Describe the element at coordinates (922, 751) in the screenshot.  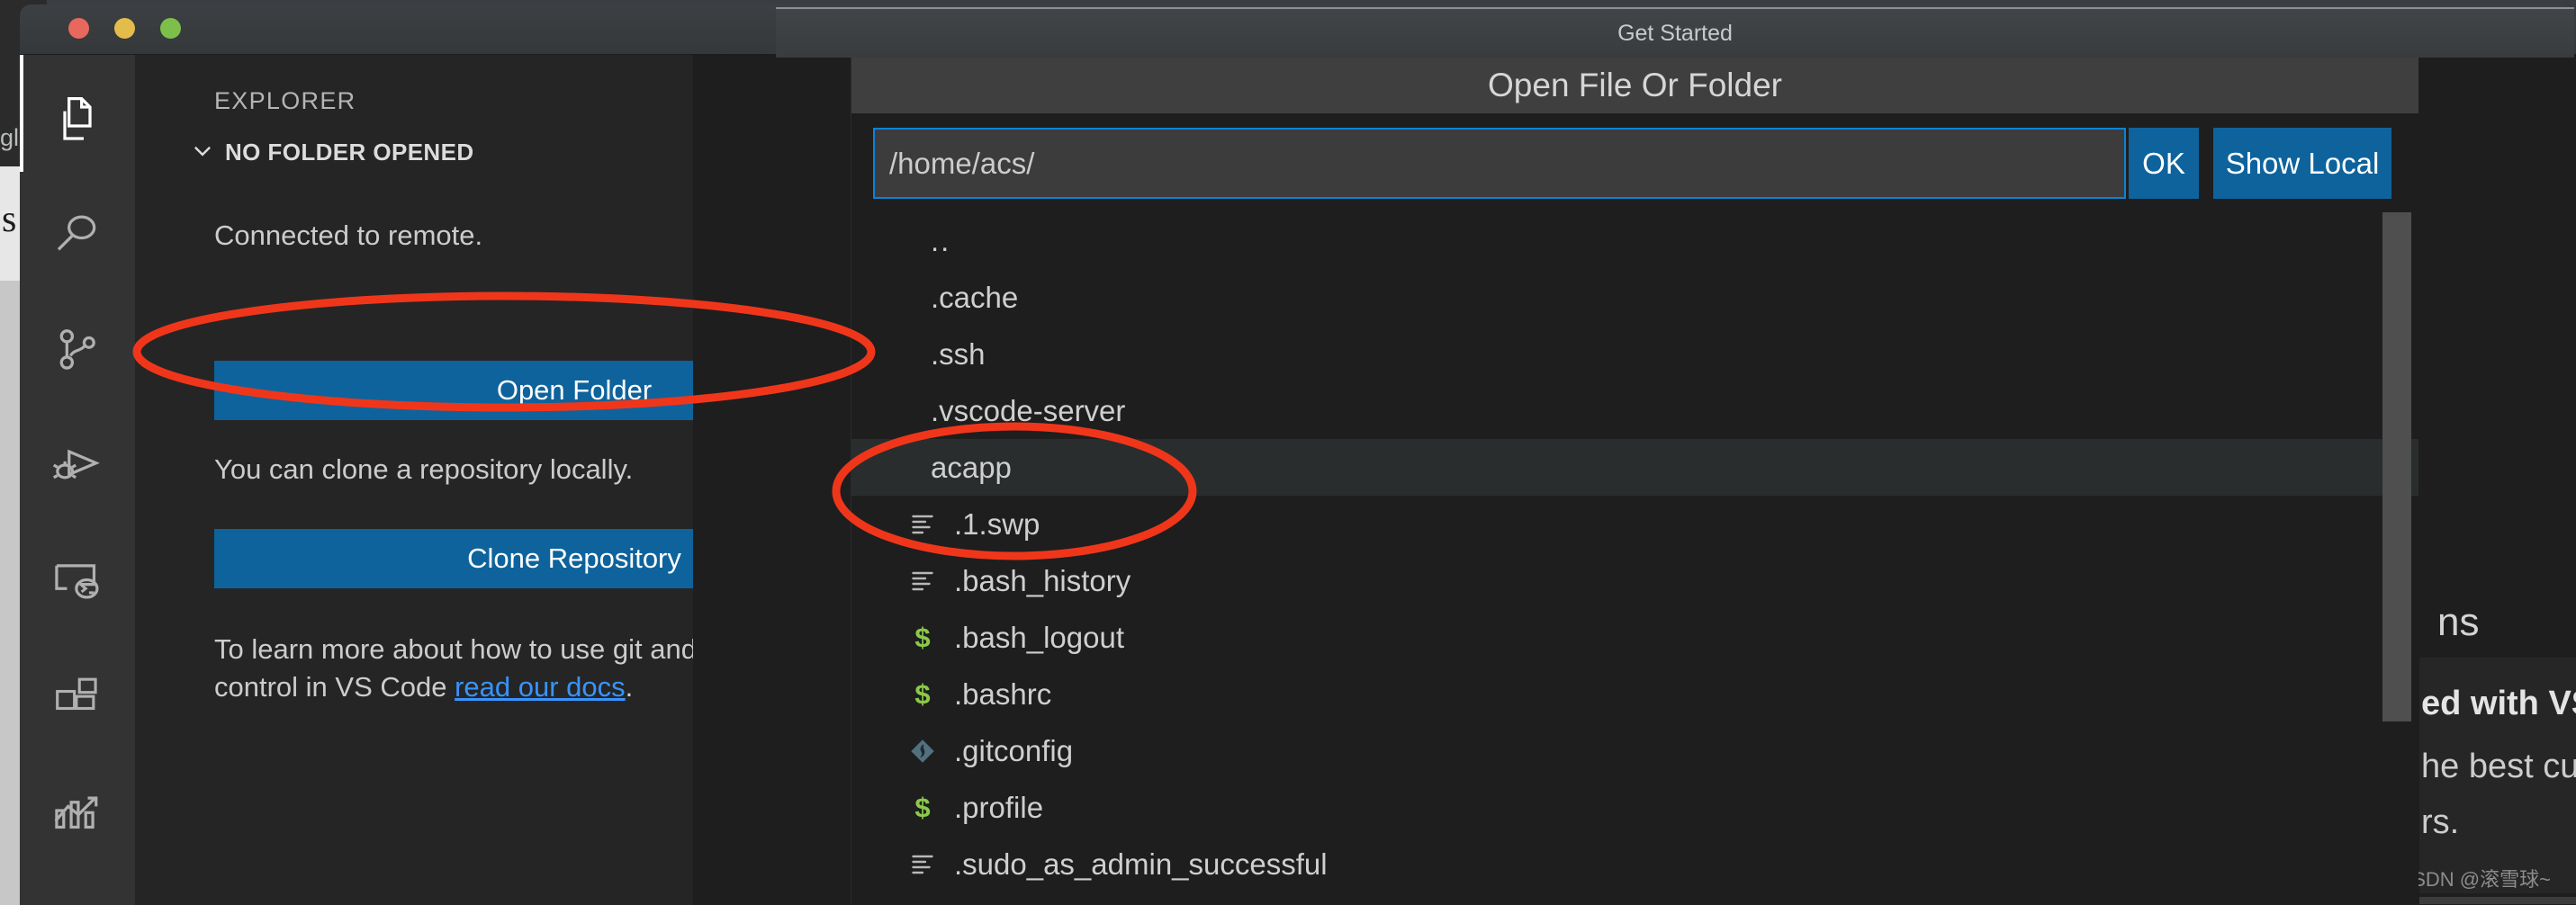
I see `git-icon` at that location.